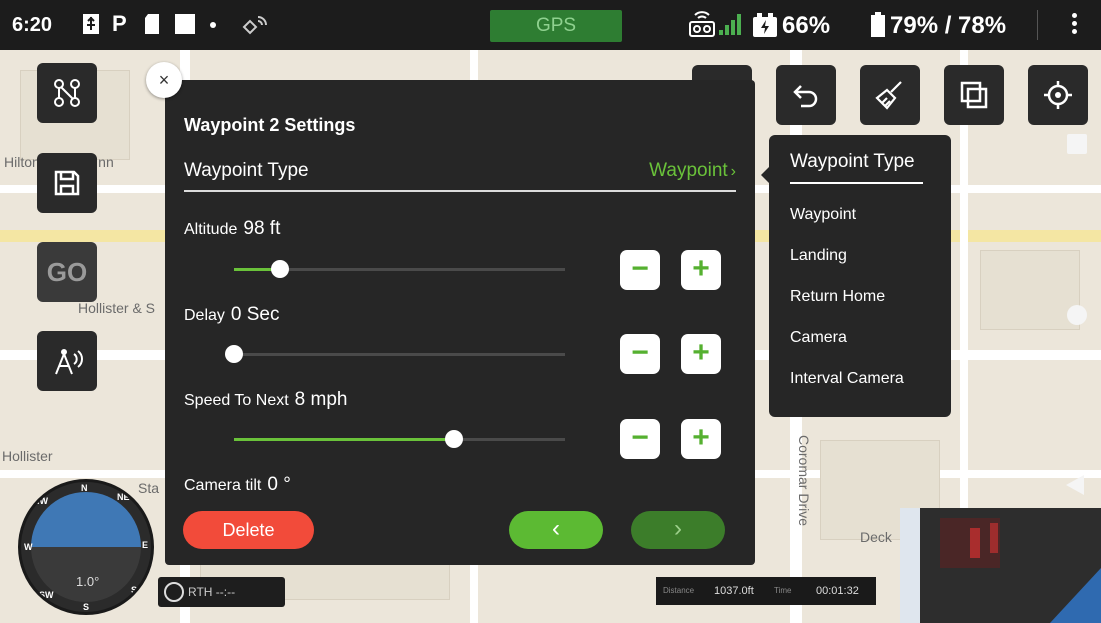  I want to click on altitude-decrease-button: −, so click(640, 270).